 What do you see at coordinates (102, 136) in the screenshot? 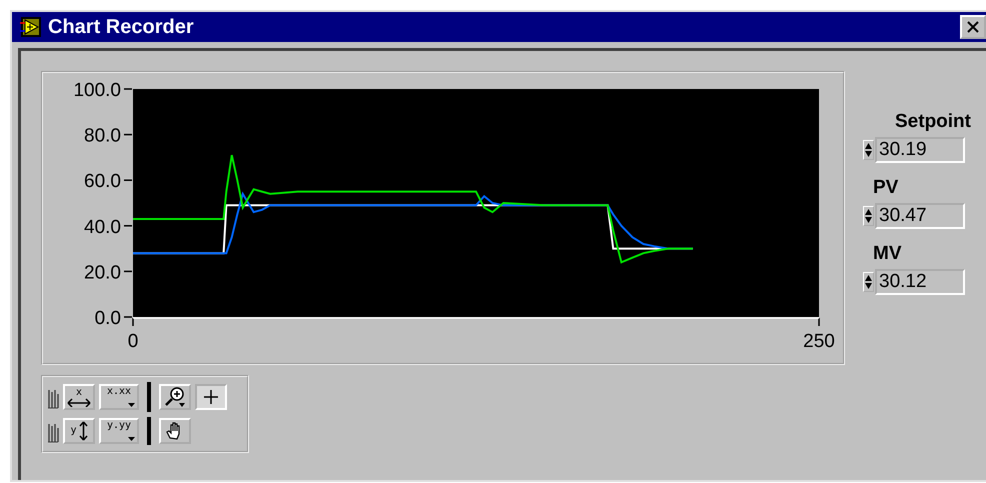
I see `y-tick-label: 80.0` at bounding box center [102, 136].